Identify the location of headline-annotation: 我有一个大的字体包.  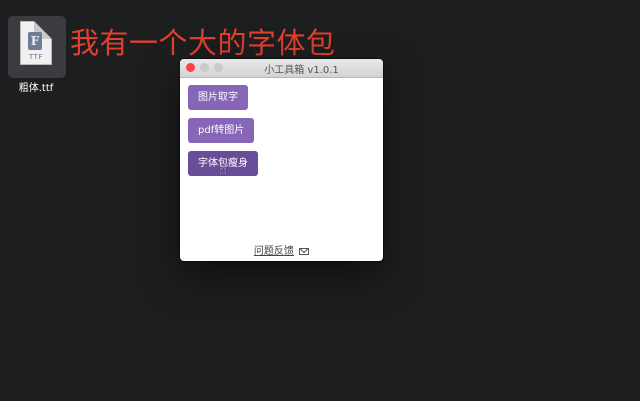
(203, 43).